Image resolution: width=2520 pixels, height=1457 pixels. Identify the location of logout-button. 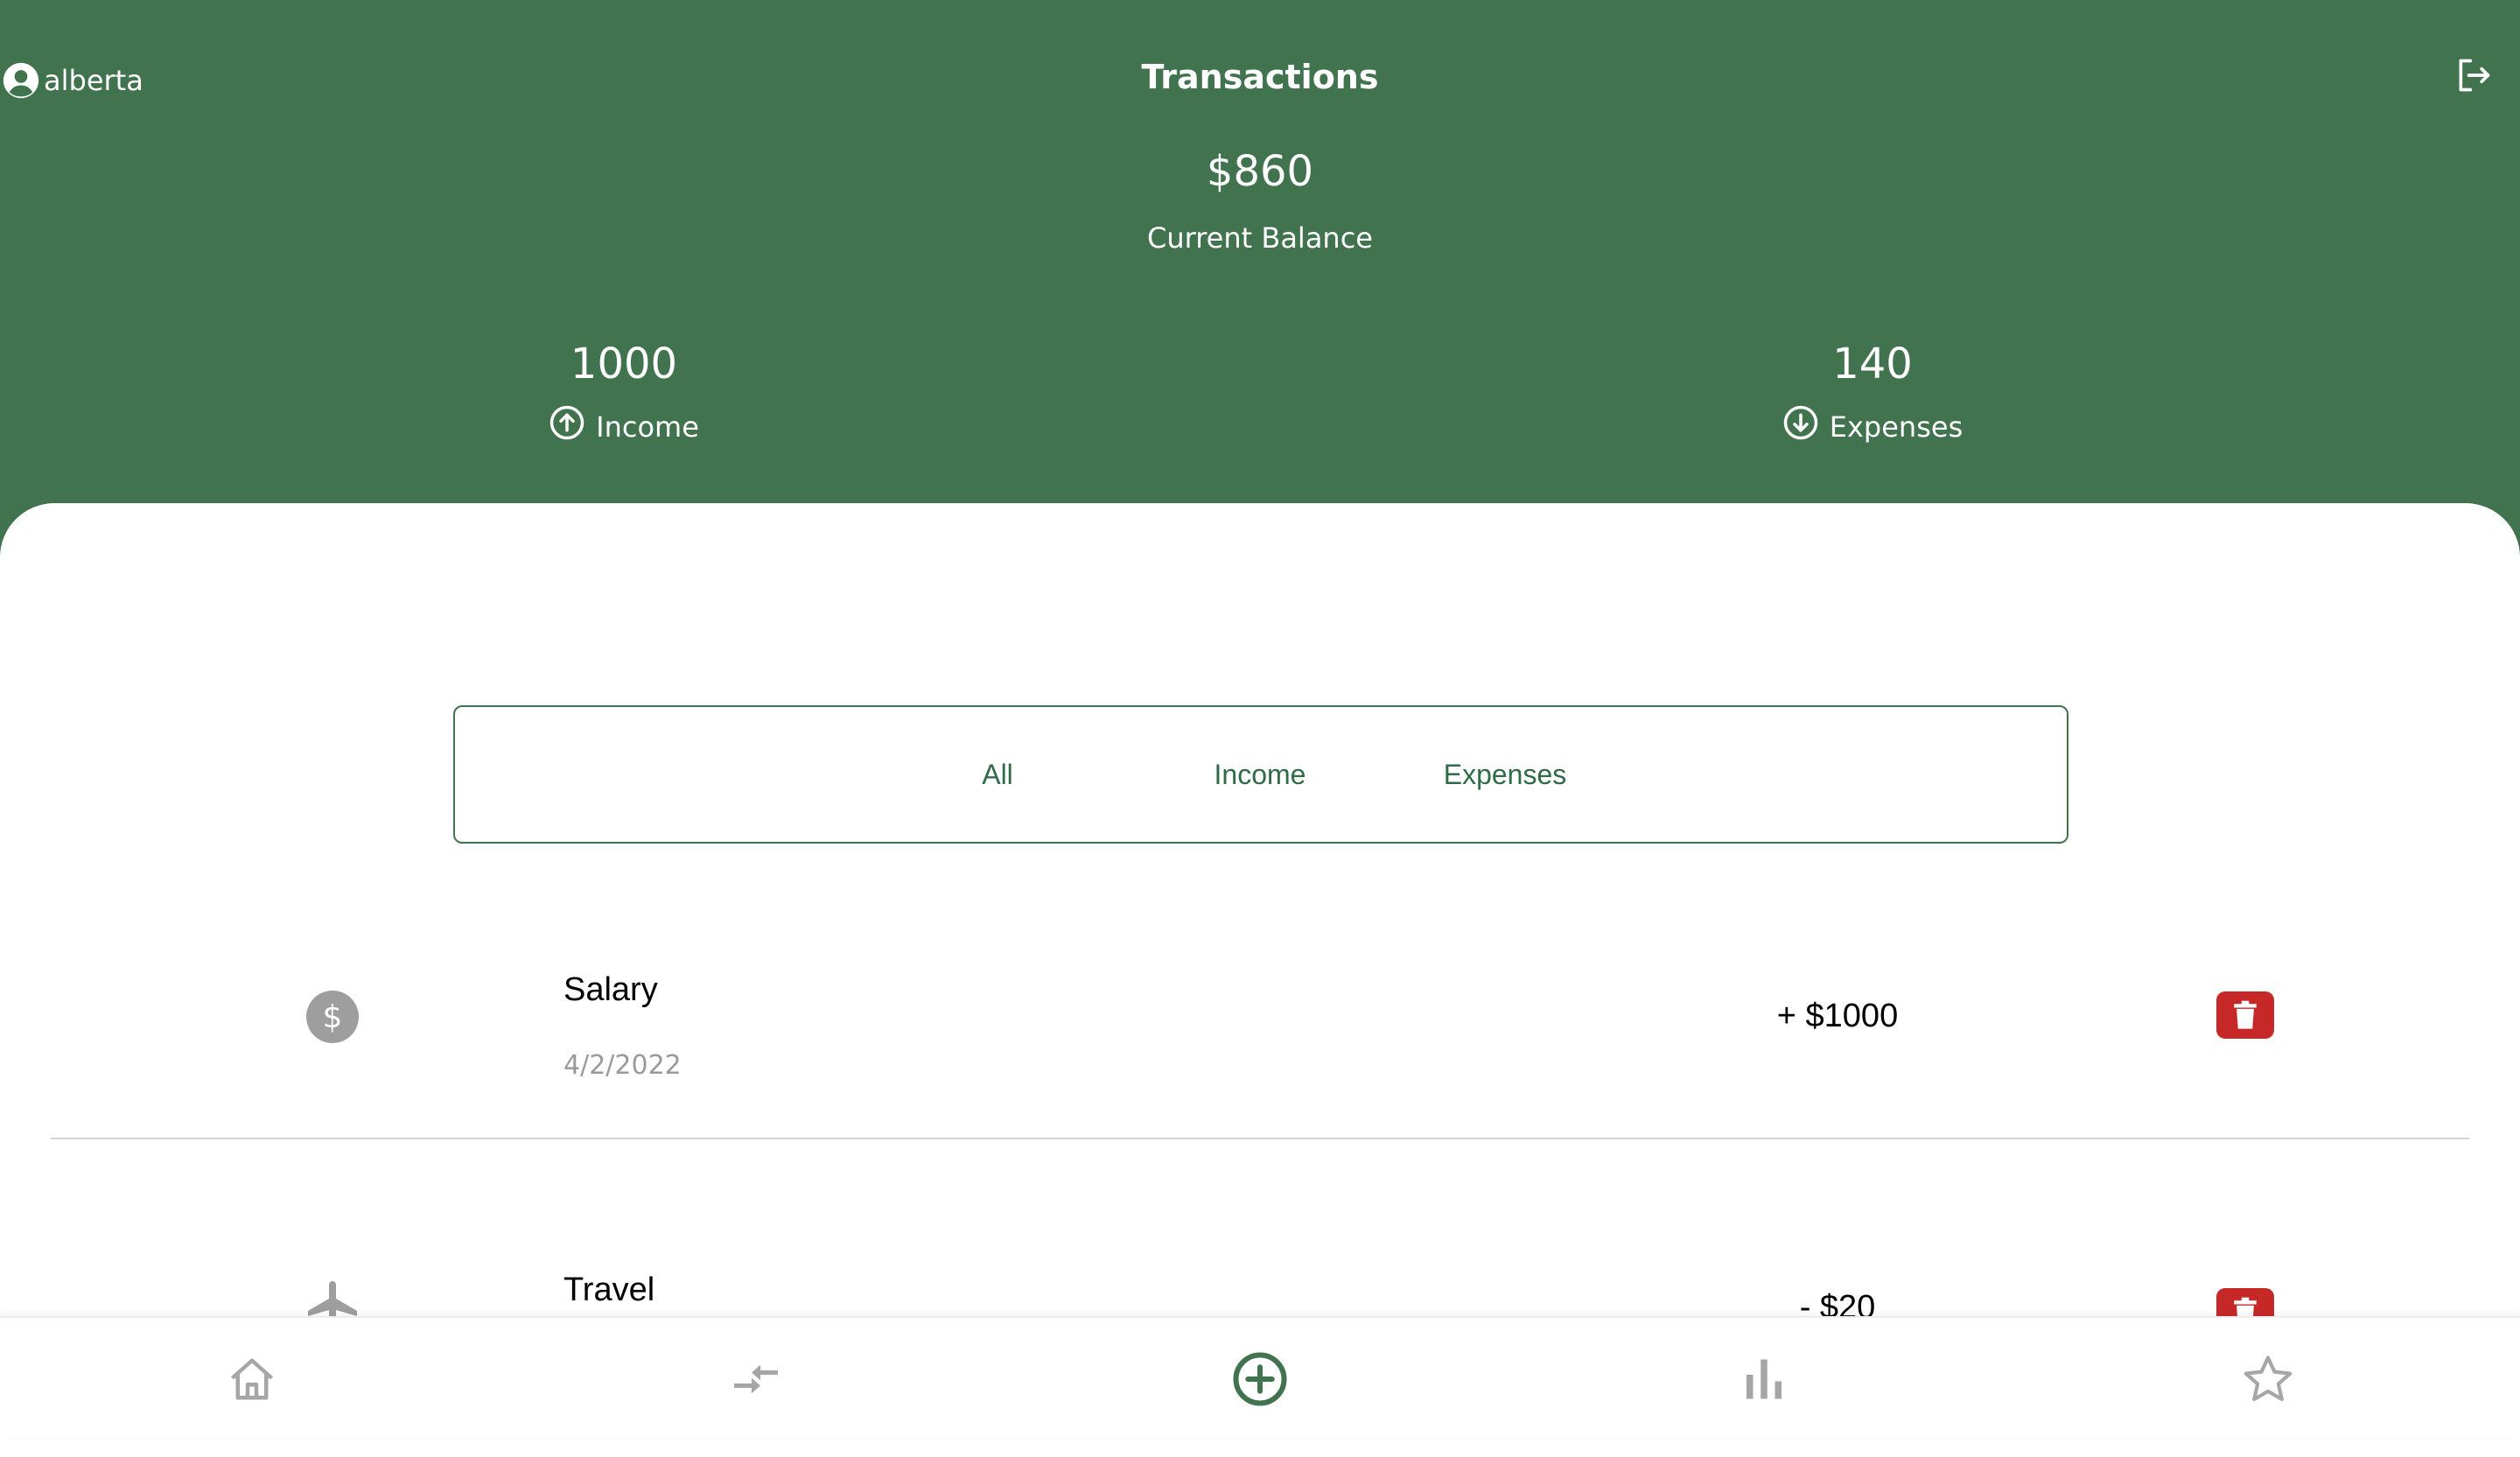
(2473, 75).